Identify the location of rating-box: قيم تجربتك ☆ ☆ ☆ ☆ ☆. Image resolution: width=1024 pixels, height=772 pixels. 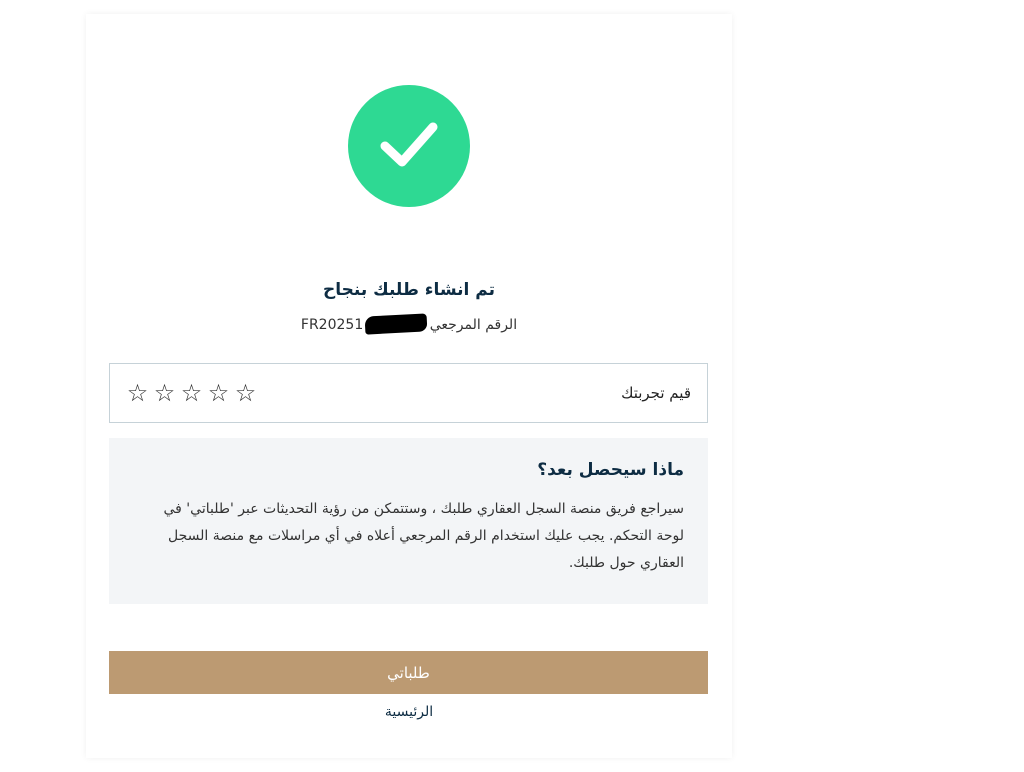
(408, 393).